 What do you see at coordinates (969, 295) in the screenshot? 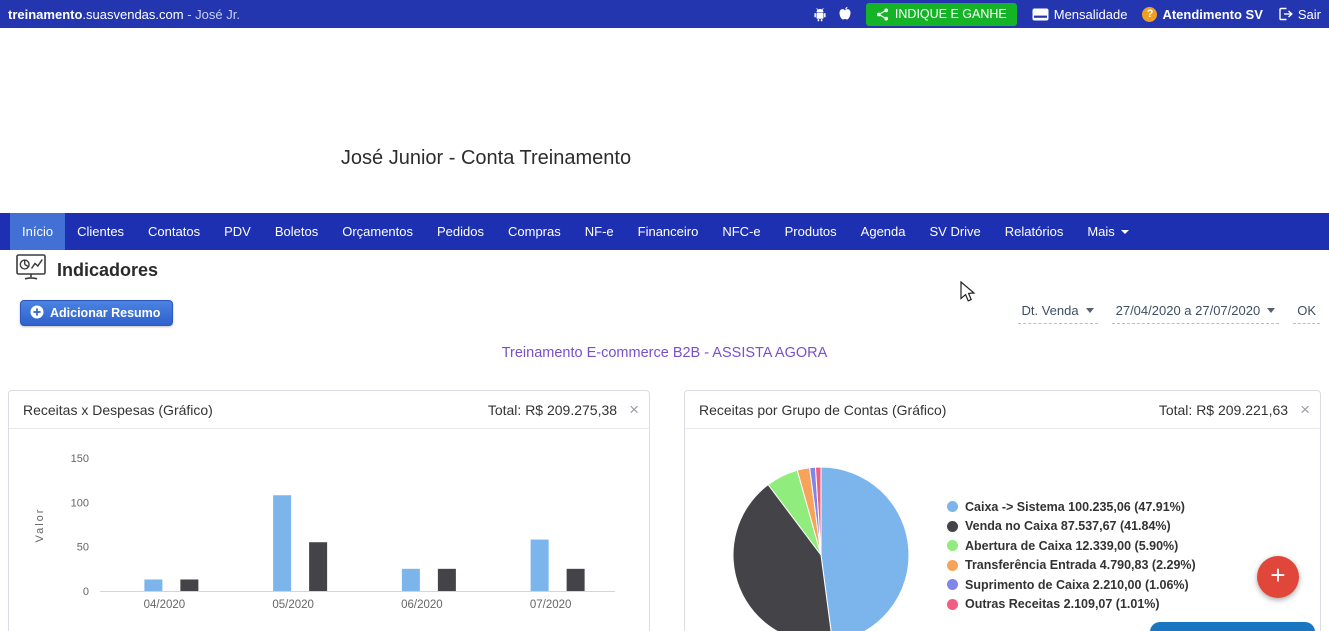
I see `mouse-cursor-icon` at bounding box center [969, 295].